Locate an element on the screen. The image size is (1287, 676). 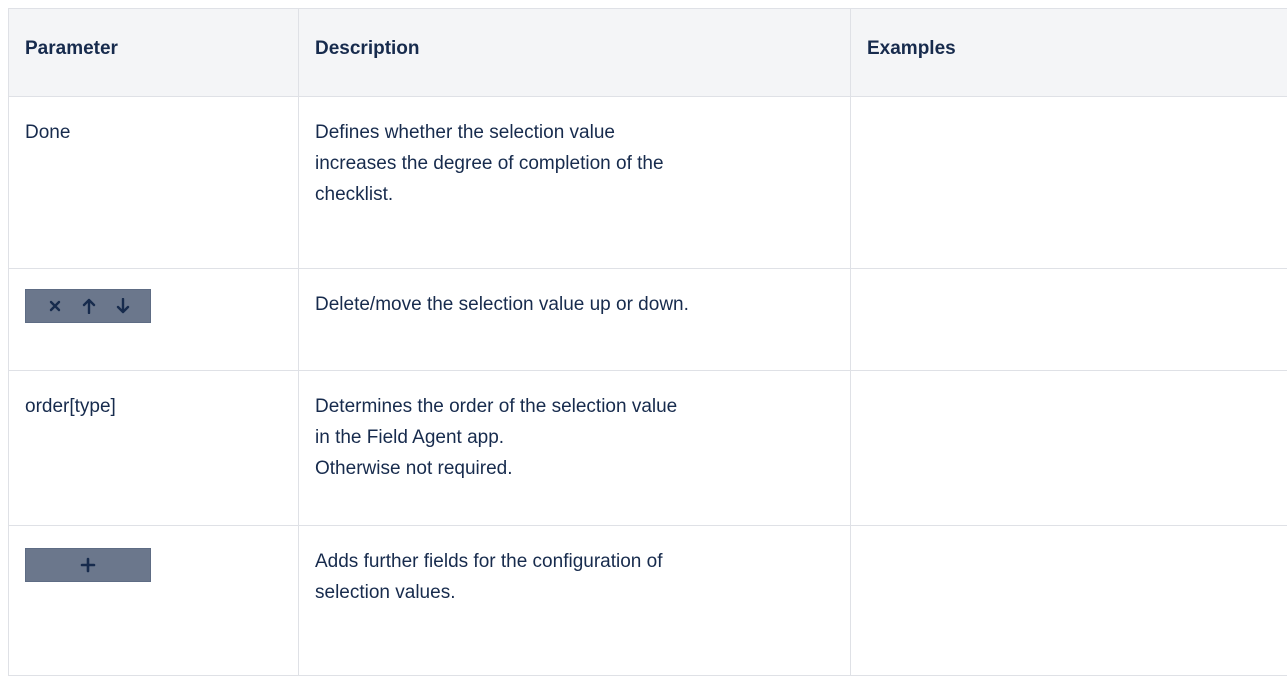
arrow-down-icon is located at coordinates (123, 306).